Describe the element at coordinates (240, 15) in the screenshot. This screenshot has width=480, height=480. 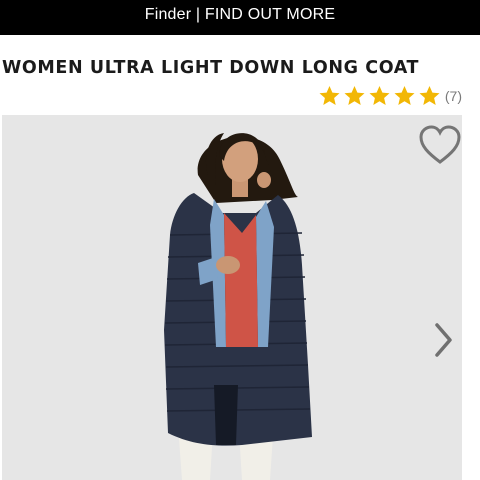
I see `promo-banner-text: Finder | FIND OUT MORE` at that location.